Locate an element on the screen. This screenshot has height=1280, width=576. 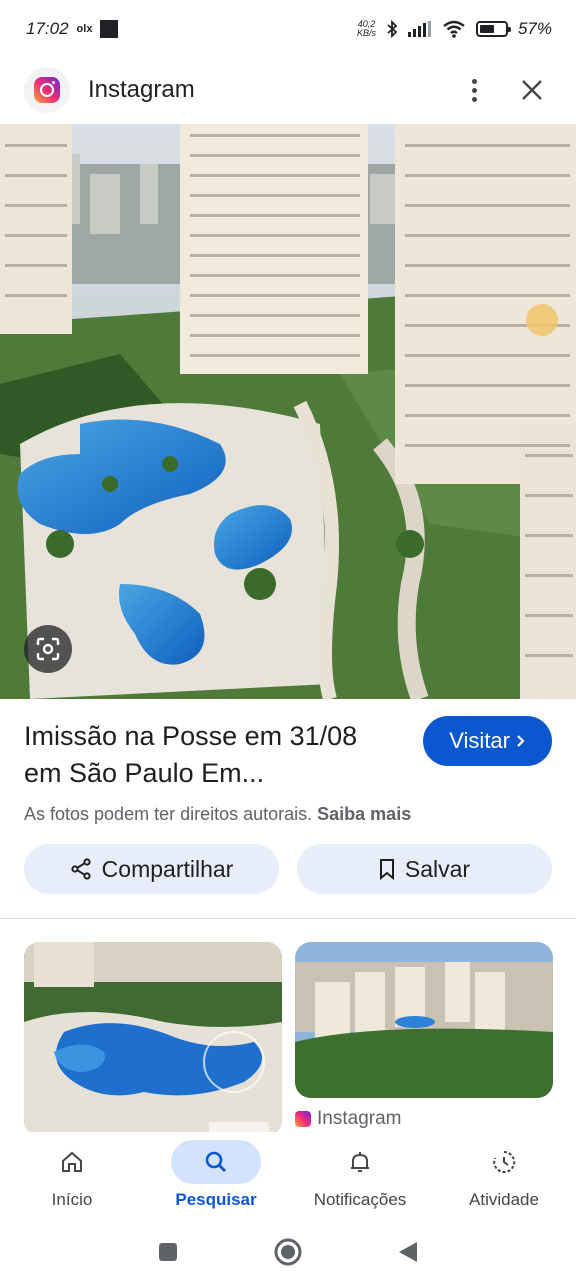
bottom-navigation: Início Pesquisar Notificações Atividade is located at coordinates (288, 1178).